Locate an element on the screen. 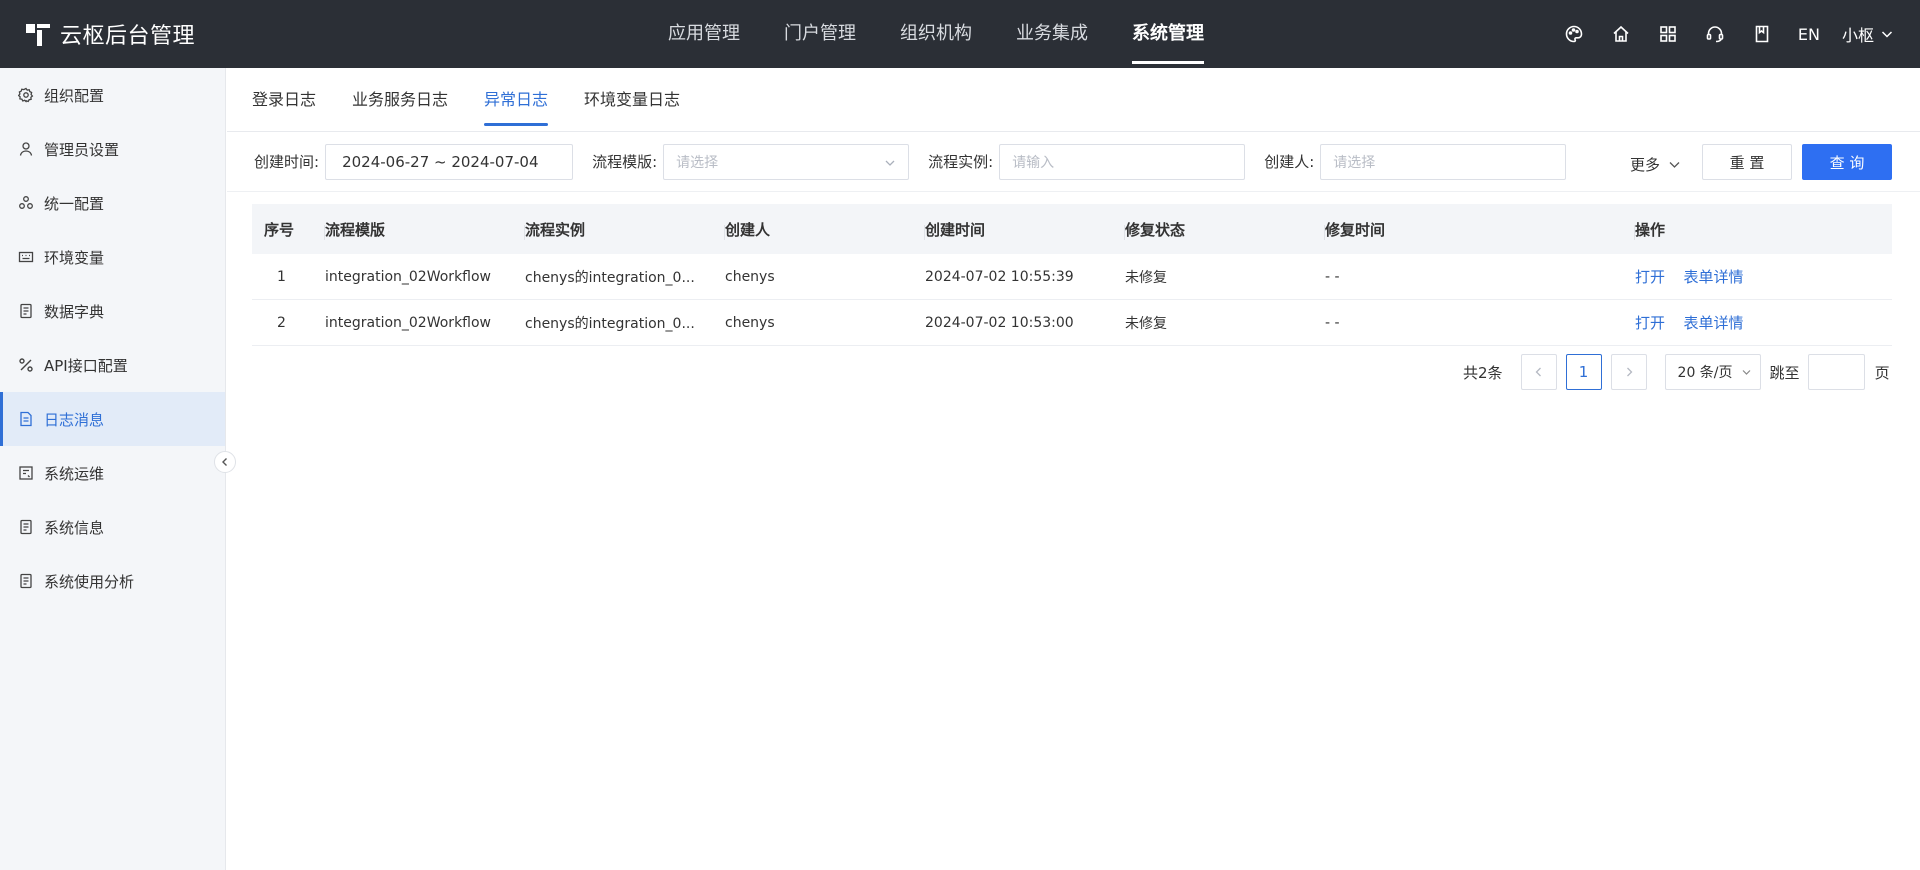  sidebar-item-usage-analysis: 系统使用分析 is located at coordinates (112, 581).